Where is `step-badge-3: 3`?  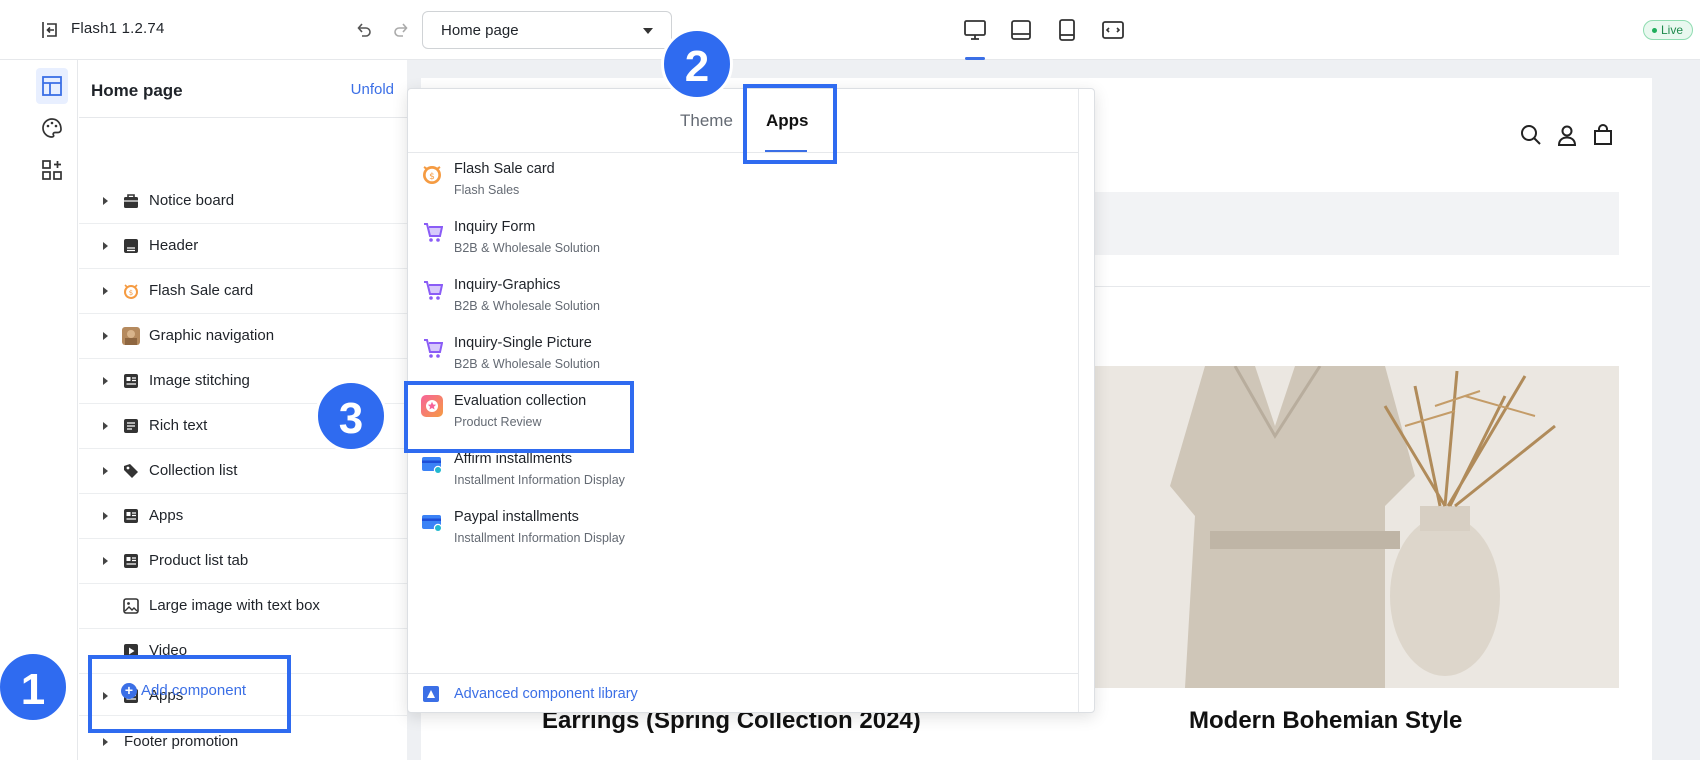 step-badge-3: 3 is located at coordinates (351, 416).